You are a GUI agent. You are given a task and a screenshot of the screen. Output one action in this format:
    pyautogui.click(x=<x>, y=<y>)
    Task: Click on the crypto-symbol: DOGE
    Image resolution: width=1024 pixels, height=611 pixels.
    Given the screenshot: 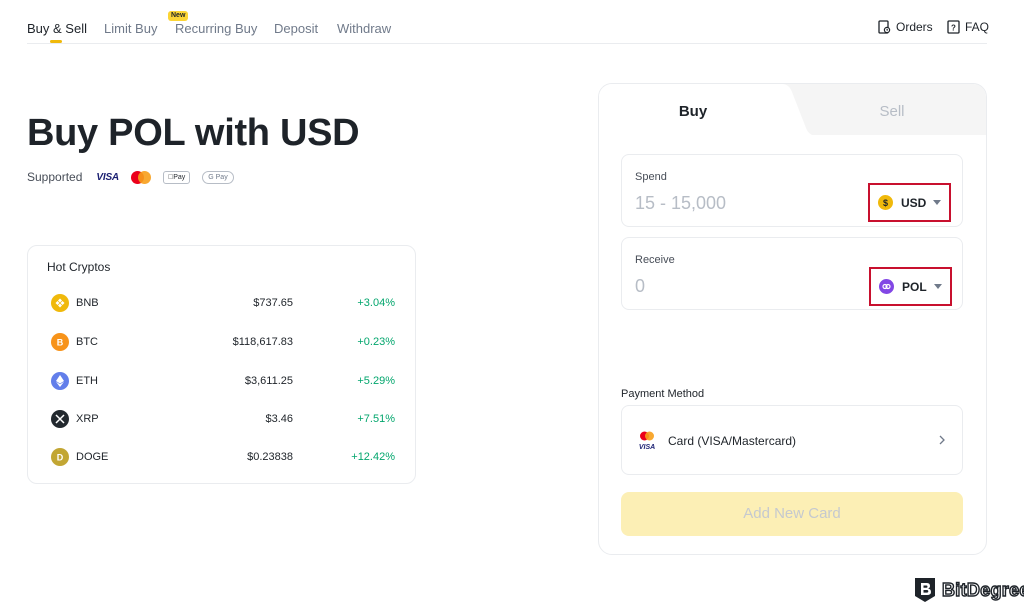 What is the action you would take?
    pyautogui.click(x=92, y=457)
    